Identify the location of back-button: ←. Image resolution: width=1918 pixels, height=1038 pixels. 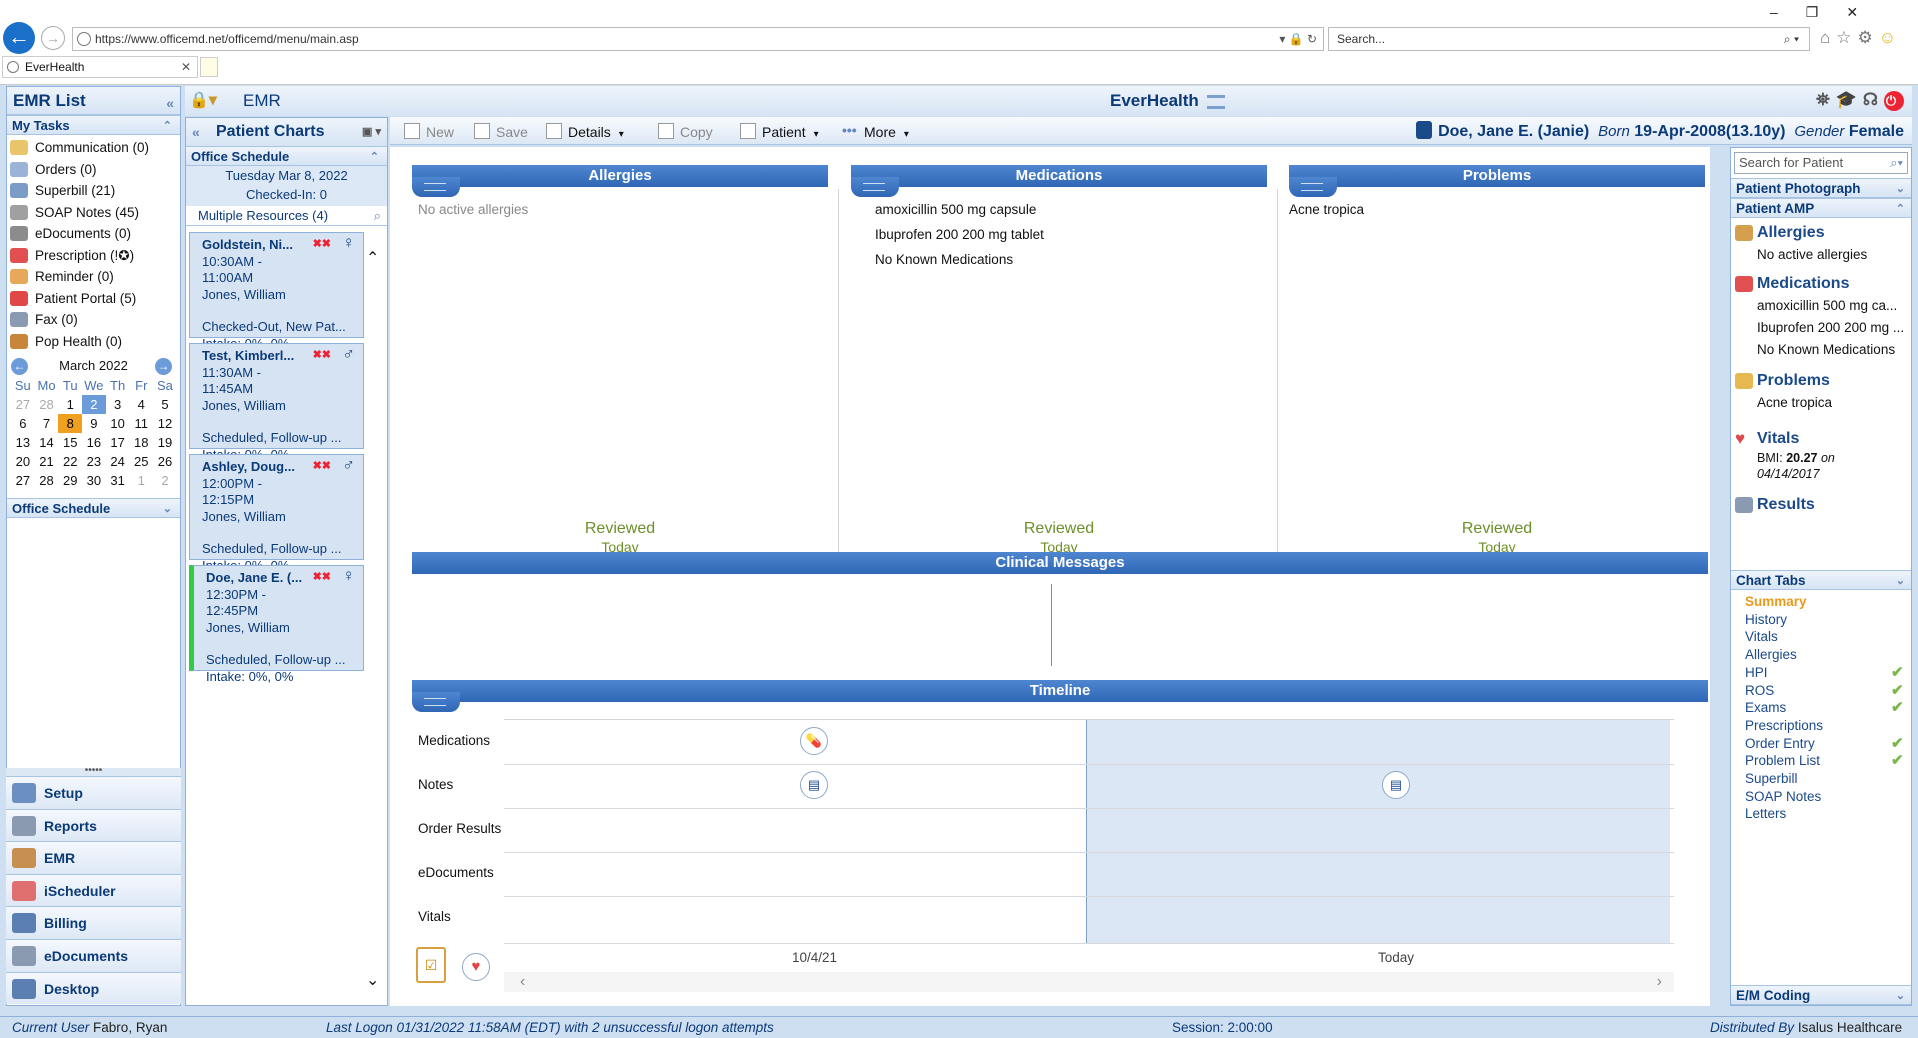
(19, 38).